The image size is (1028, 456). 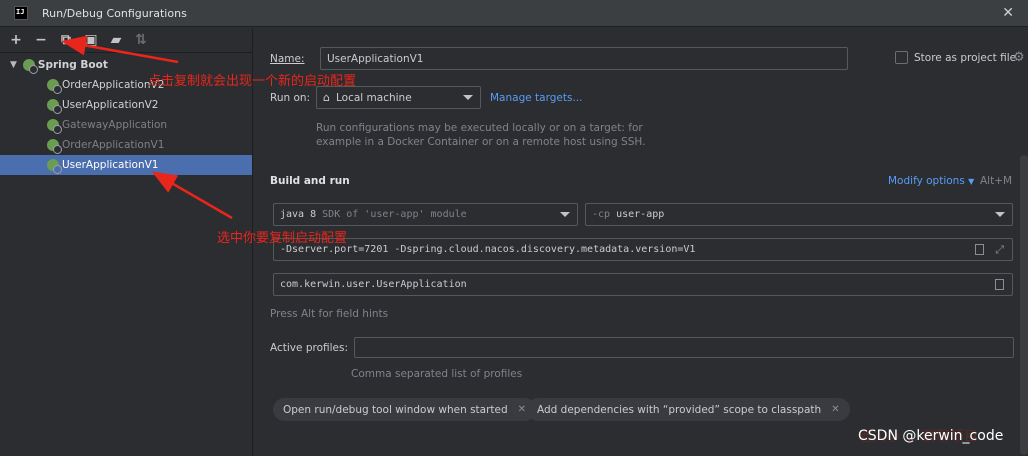 What do you see at coordinates (21, 13) in the screenshot?
I see `intellij-logo-icon: IJ` at bounding box center [21, 13].